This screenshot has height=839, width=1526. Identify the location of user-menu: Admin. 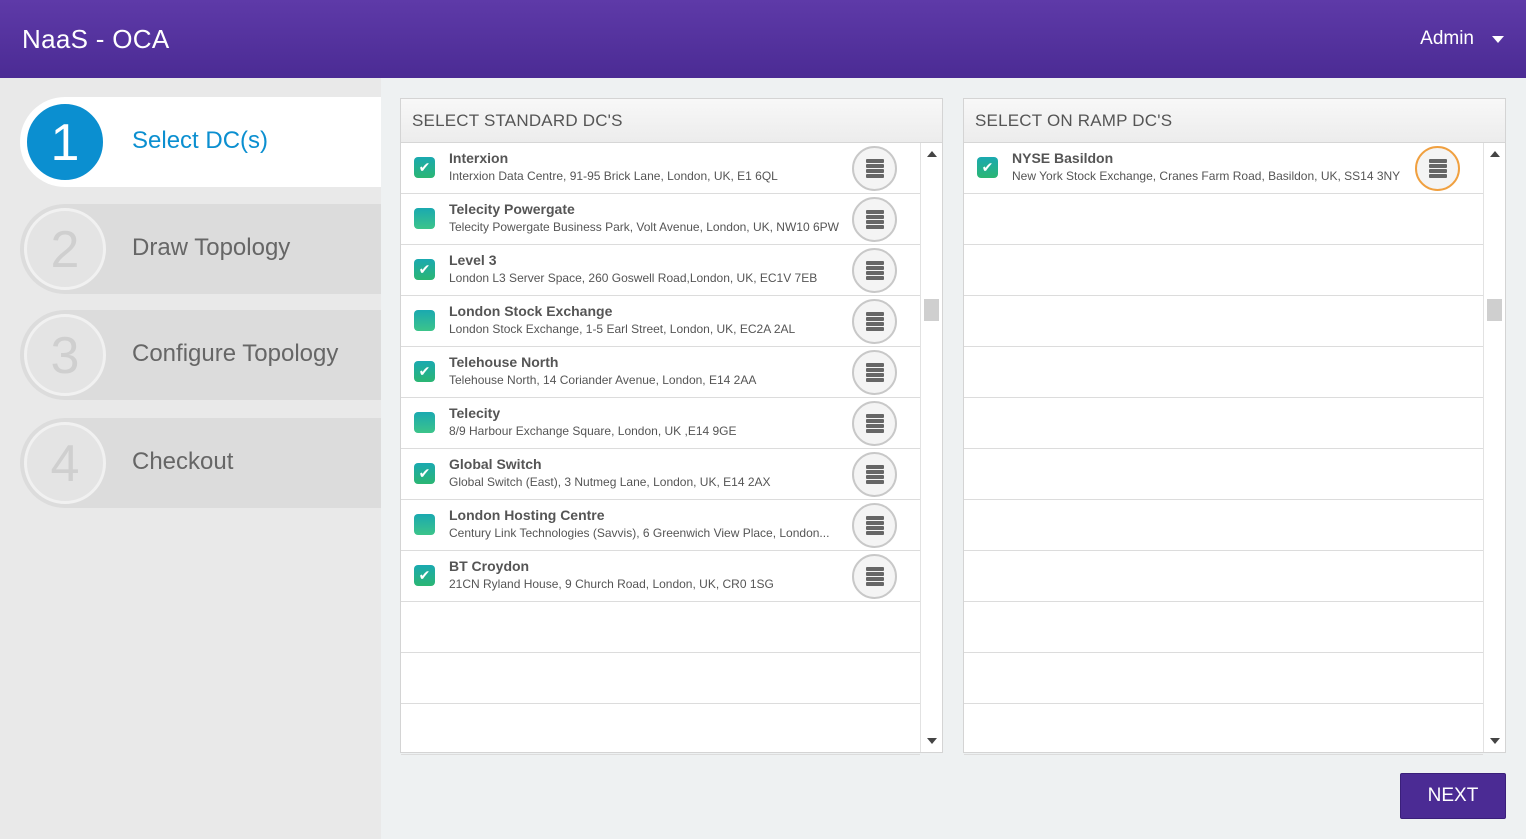
(1462, 39).